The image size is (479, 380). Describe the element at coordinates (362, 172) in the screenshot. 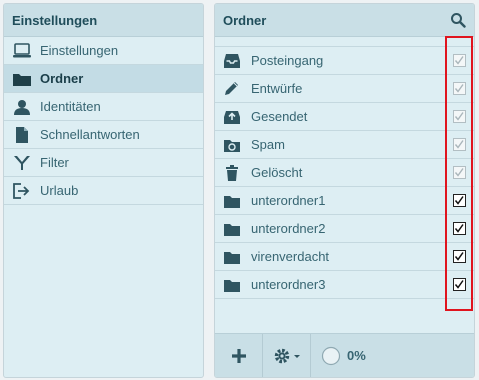

I see `folder-label: Gelöscht` at that location.